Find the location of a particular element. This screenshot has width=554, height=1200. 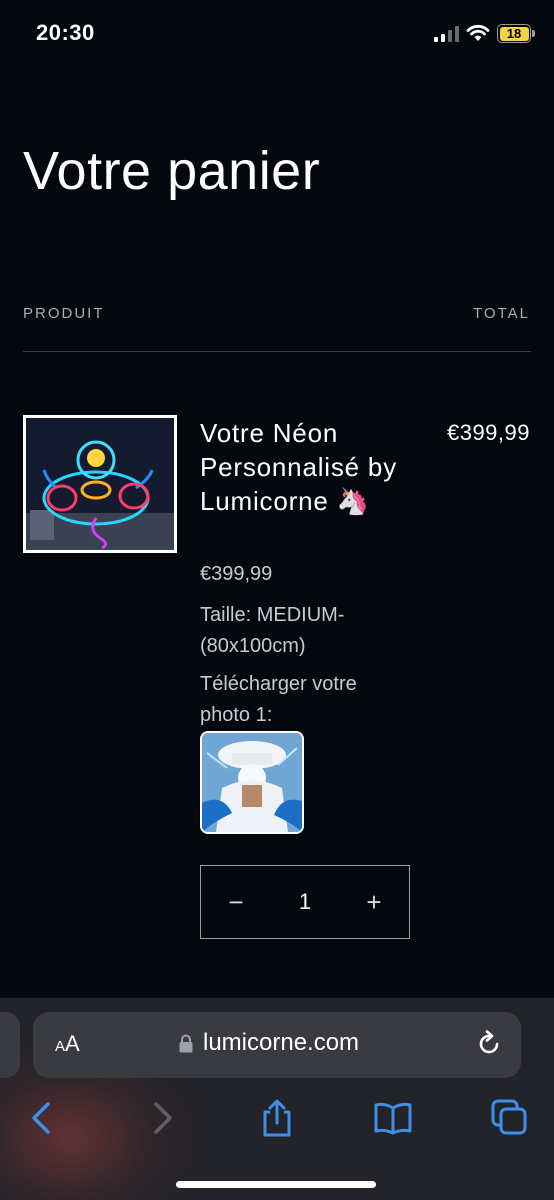

cellular-signal-icon is located at coordinates (446, 34).